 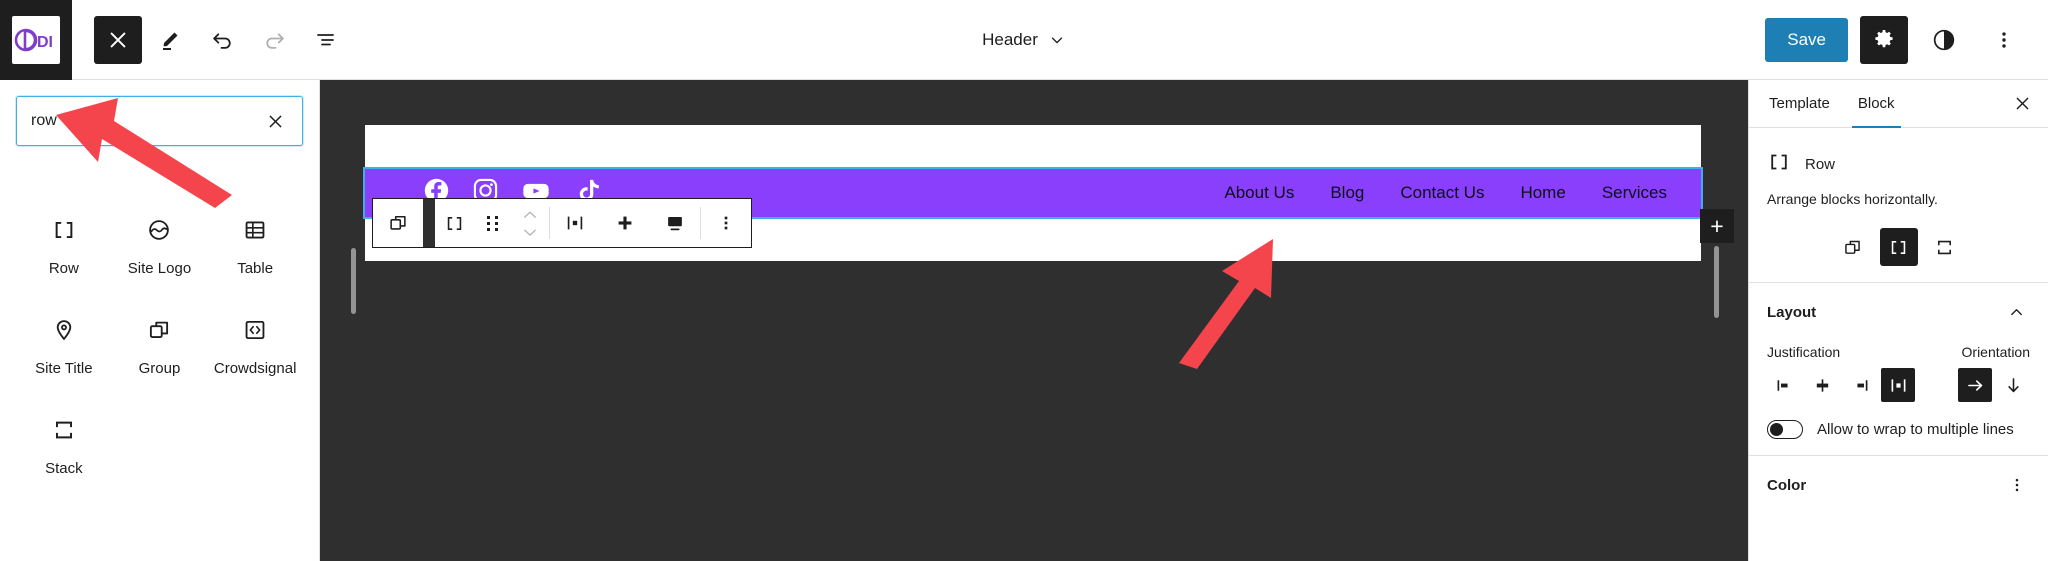 I want to click on save-button: Save, so click(x=1806, y=39).